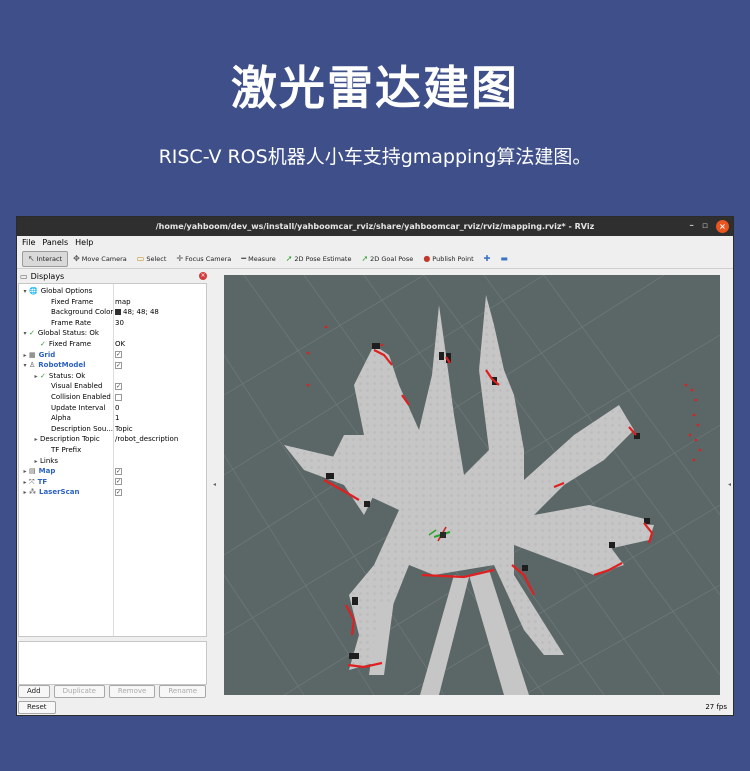 This screenshot has height=771, width=750. Describe the element at coordinates (33, 291) in the screenshot. I see `globe-icon: 🌐` at that location.